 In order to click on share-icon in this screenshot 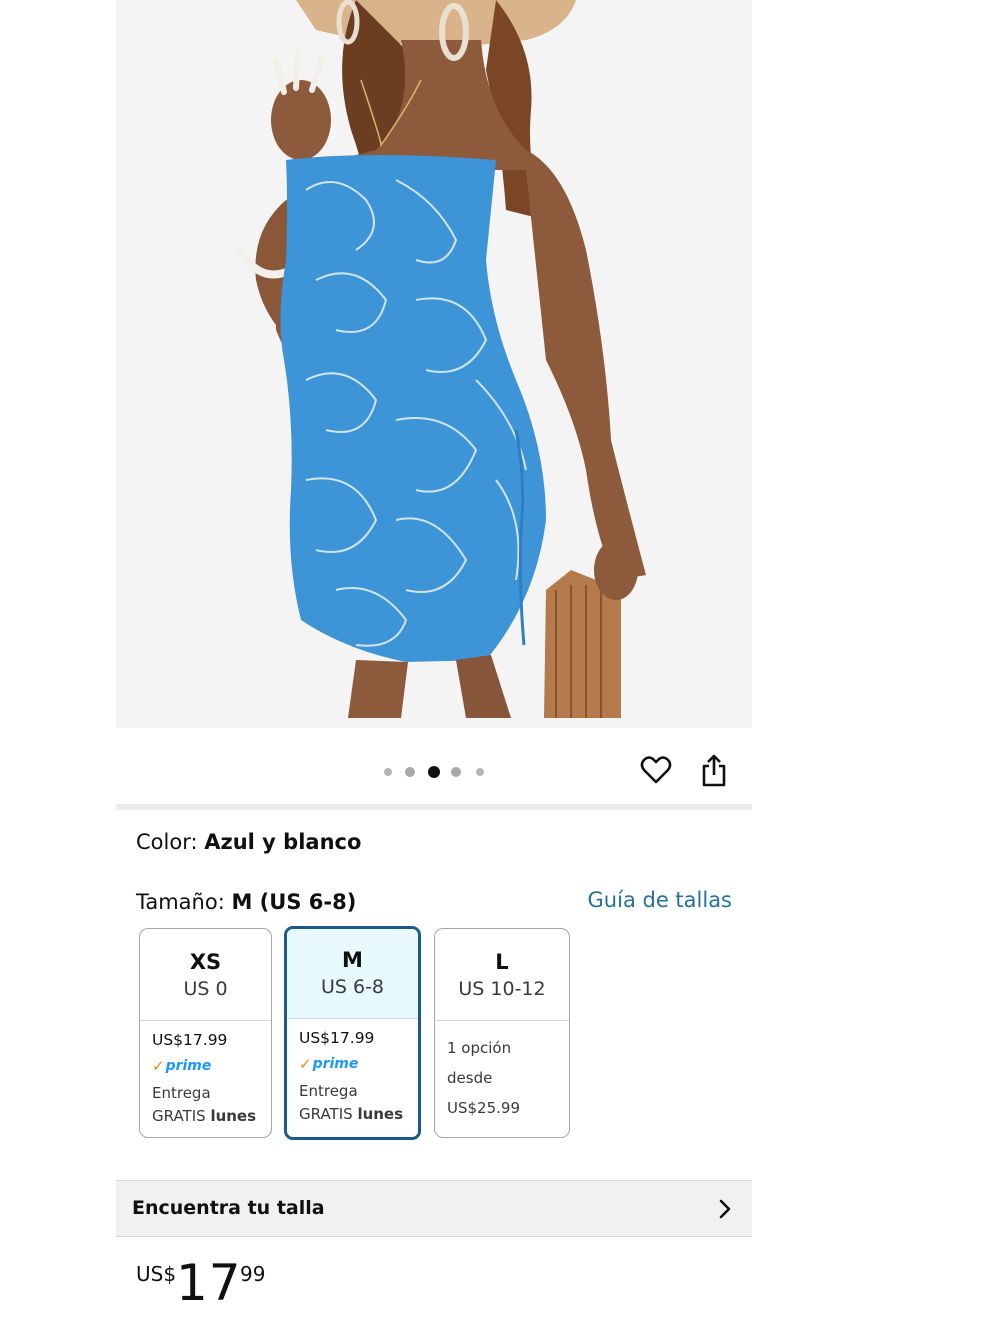, I will do `click(714, 772)`.